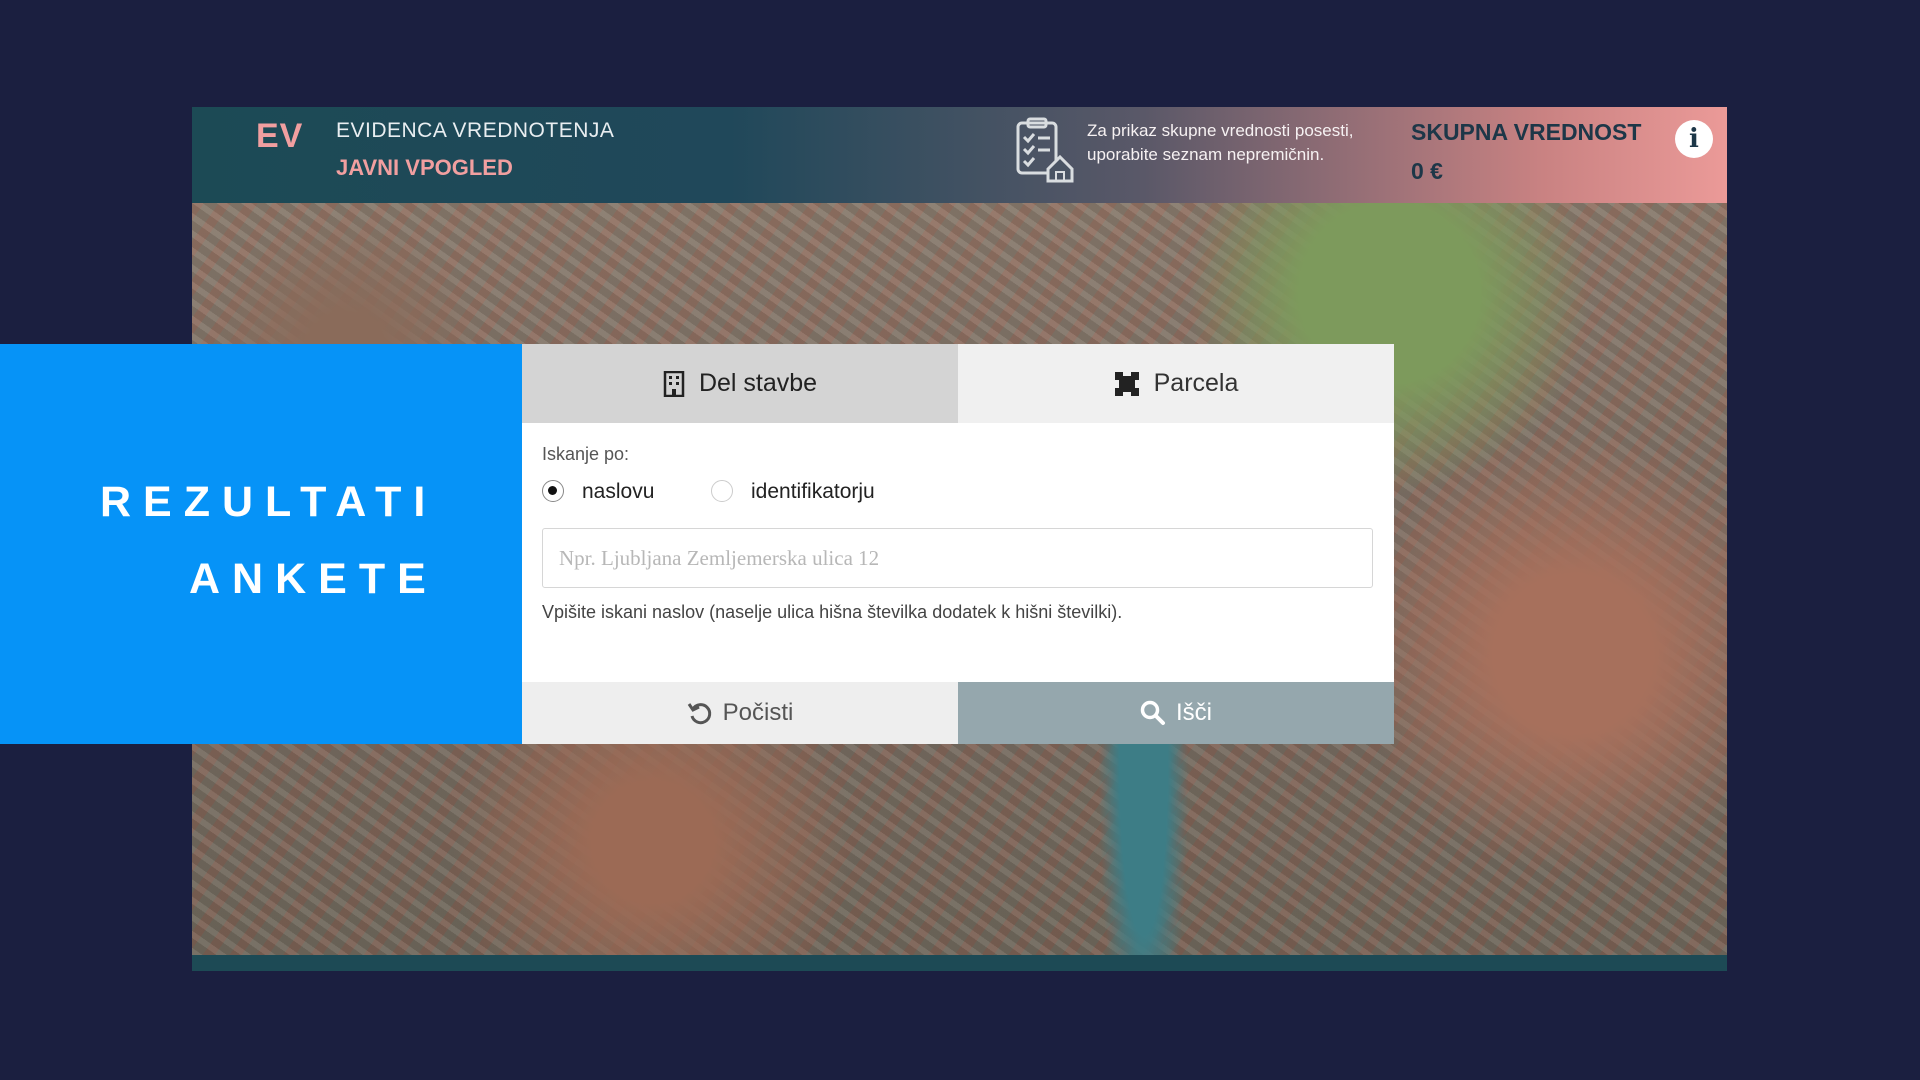 This screenshot has width=1920, height=1080. I want to click on tab-parcel-label: Parcela, so click(1196, 383).